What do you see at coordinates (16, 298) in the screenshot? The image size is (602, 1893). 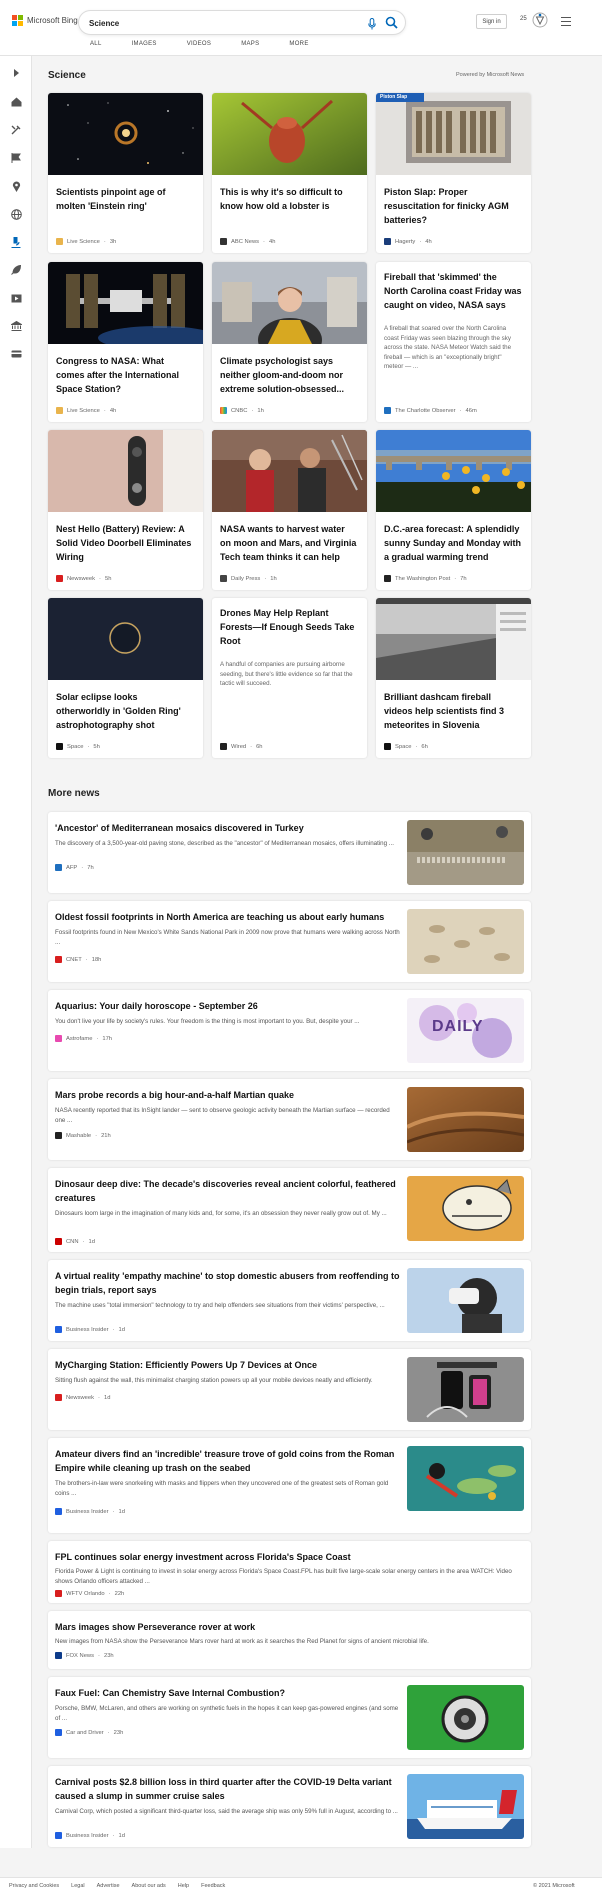 I see `video-icon` at bounding box center [16, 298].